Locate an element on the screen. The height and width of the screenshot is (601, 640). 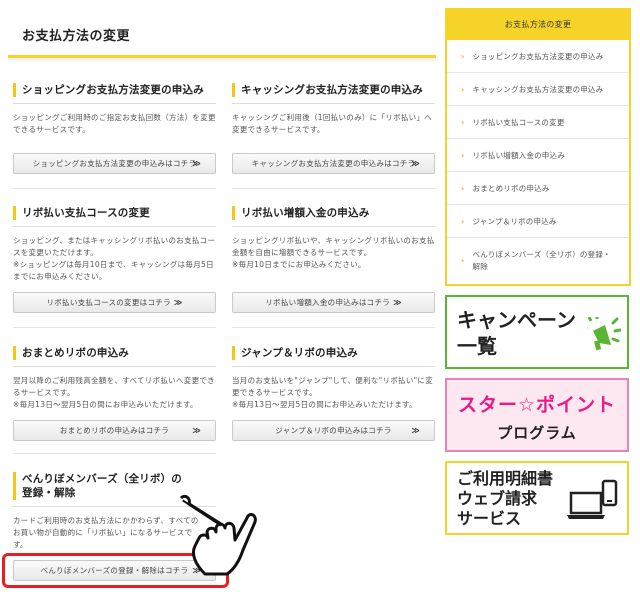
cashing-change-button: キャッシングお支払方法変更の申込みはコチラ ≫ is located at coordinates (333, 163).